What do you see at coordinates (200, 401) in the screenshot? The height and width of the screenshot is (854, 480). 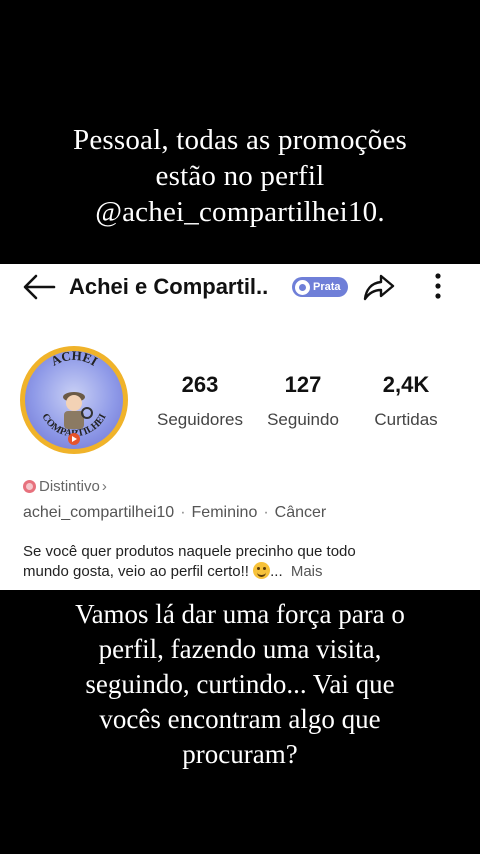 I see `stat-followers: 263 Seguidores` at bounding box center [200, 401].